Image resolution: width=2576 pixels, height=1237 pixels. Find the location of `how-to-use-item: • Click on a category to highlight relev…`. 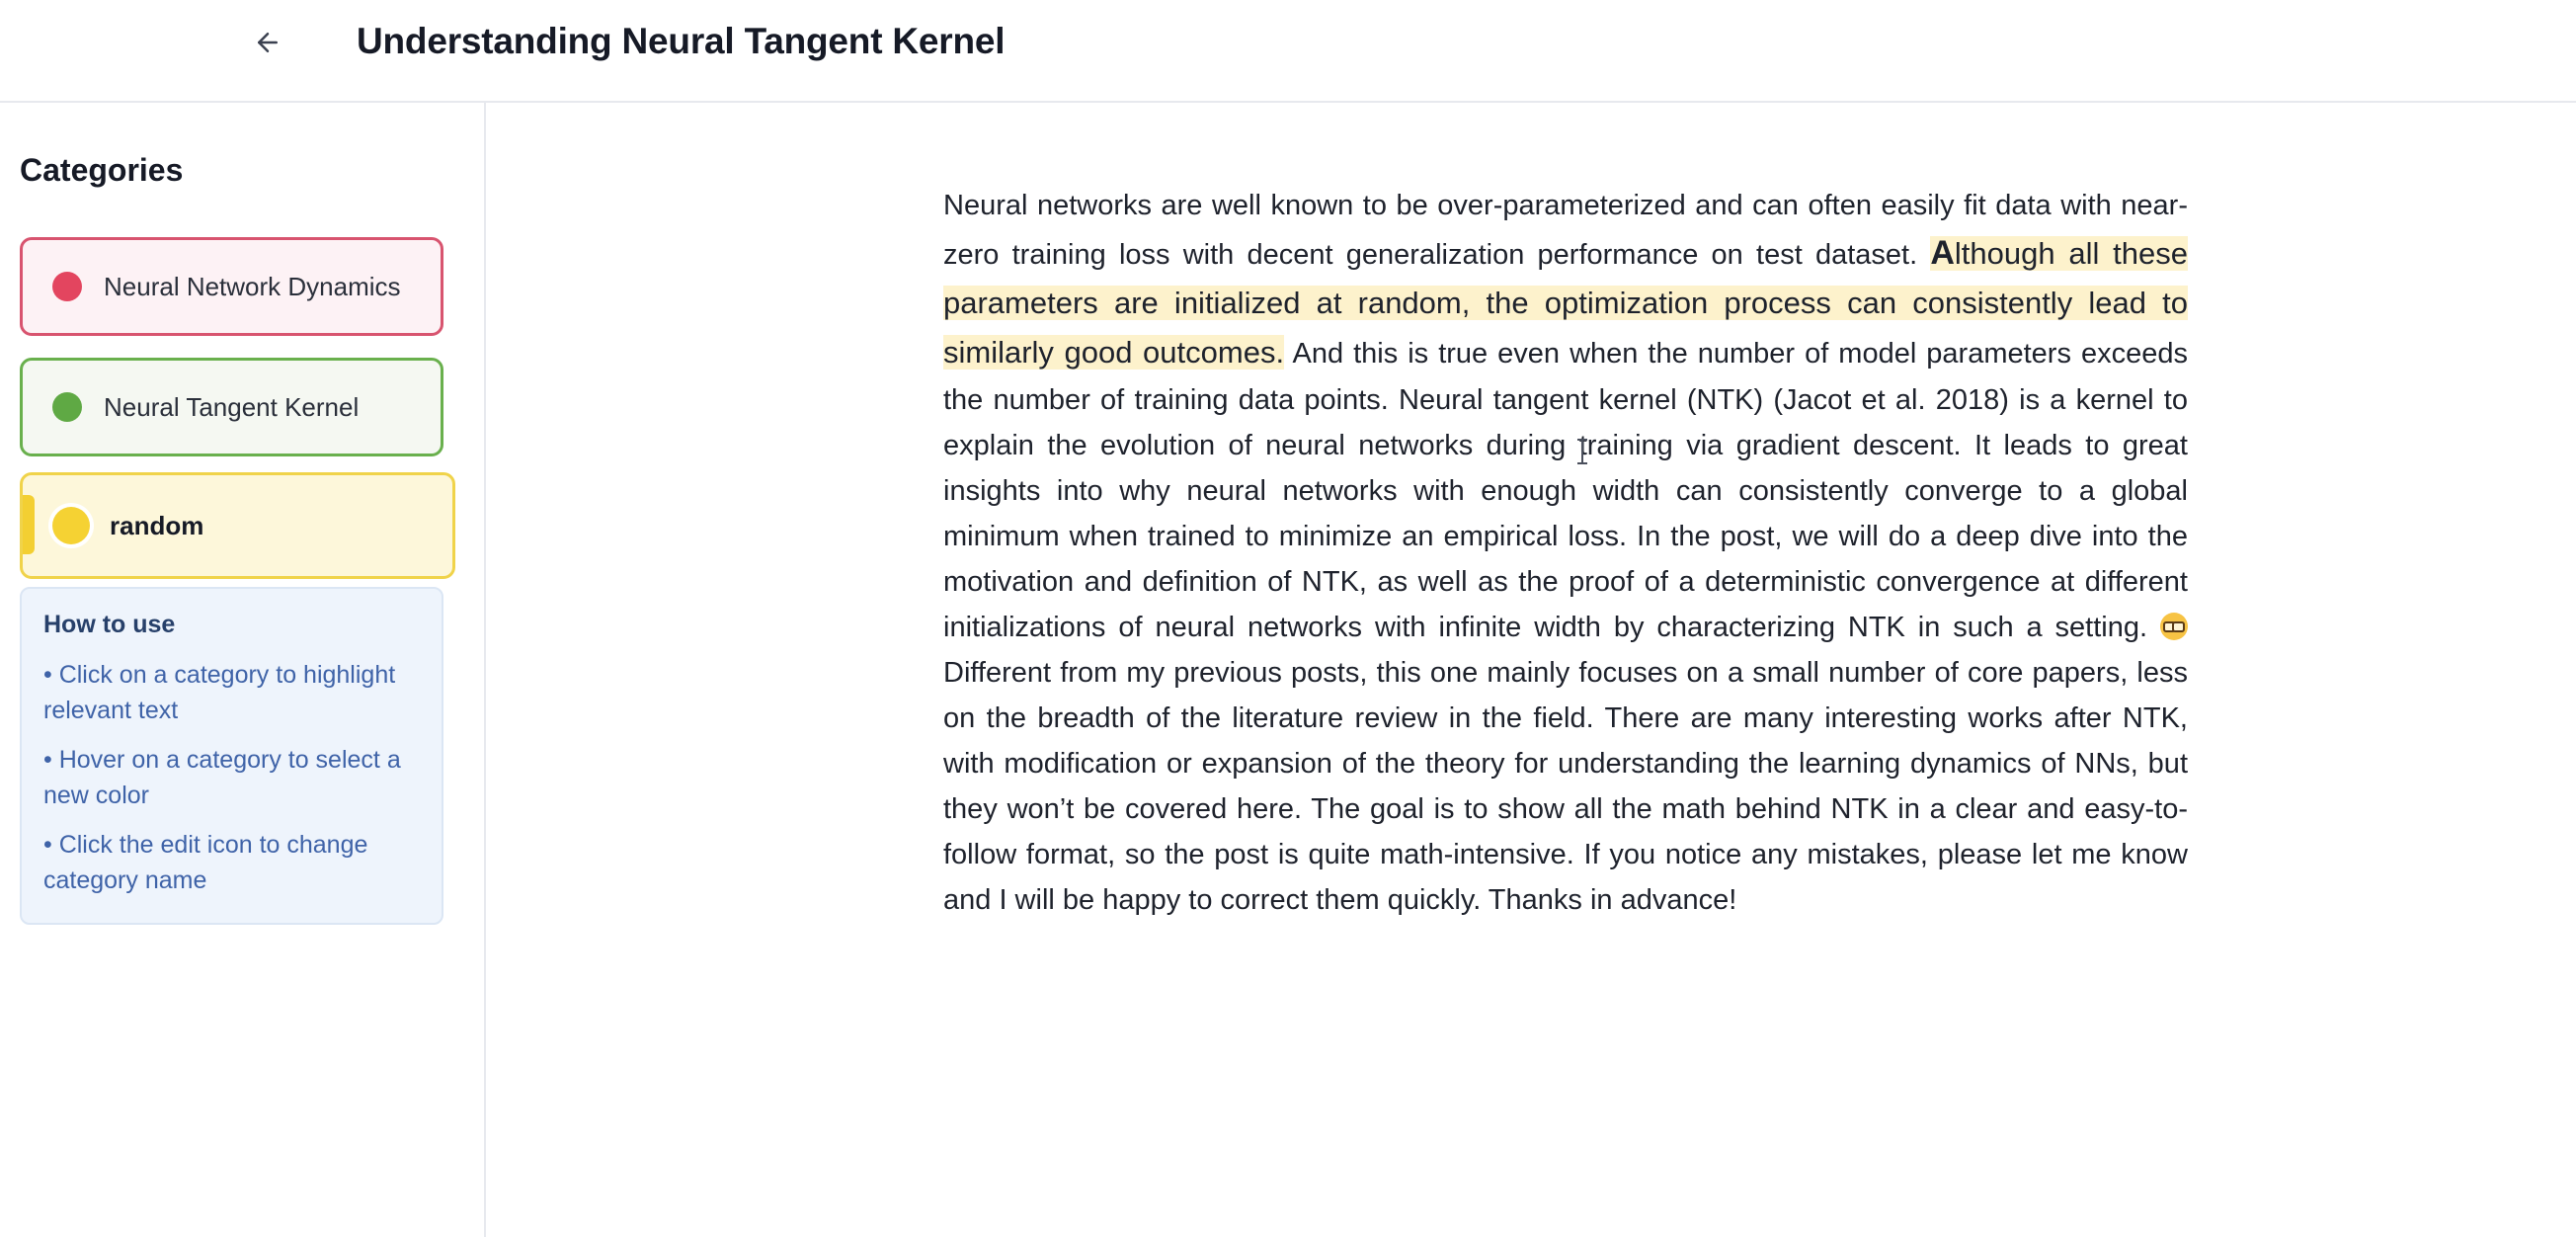

how-to-use-item: • Click on a category to highlight relev… is located at coordinates (219, 692).